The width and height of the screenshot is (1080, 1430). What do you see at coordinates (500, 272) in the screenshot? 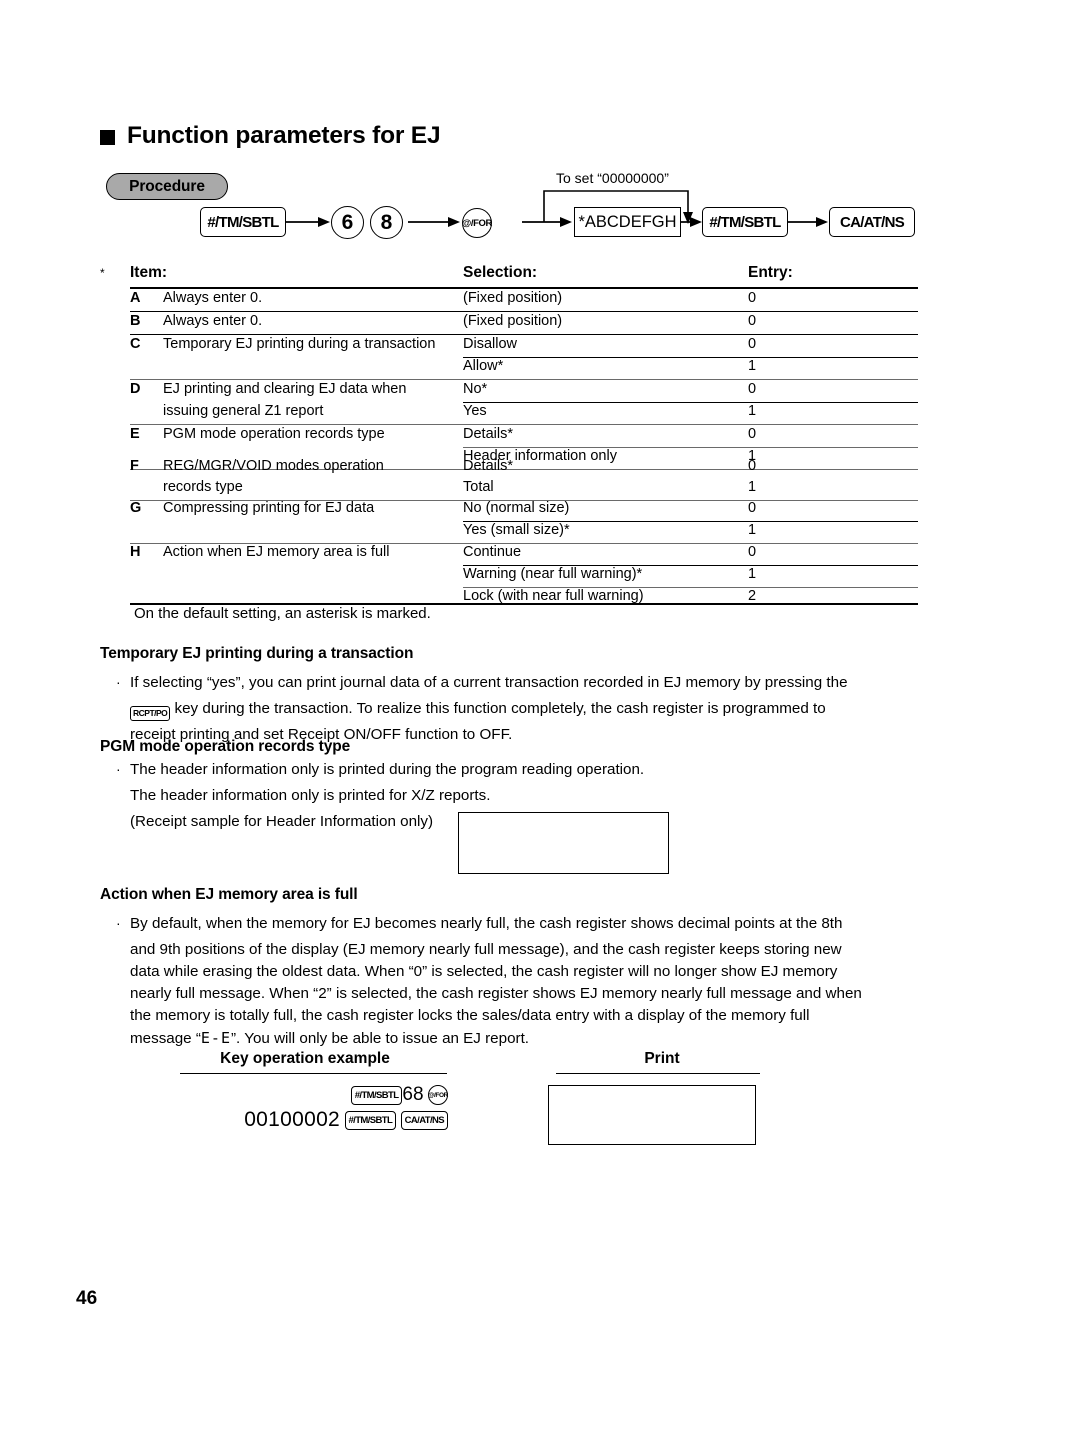
I see `column-header-selection: Selection:` at bounding box center [500, 272].